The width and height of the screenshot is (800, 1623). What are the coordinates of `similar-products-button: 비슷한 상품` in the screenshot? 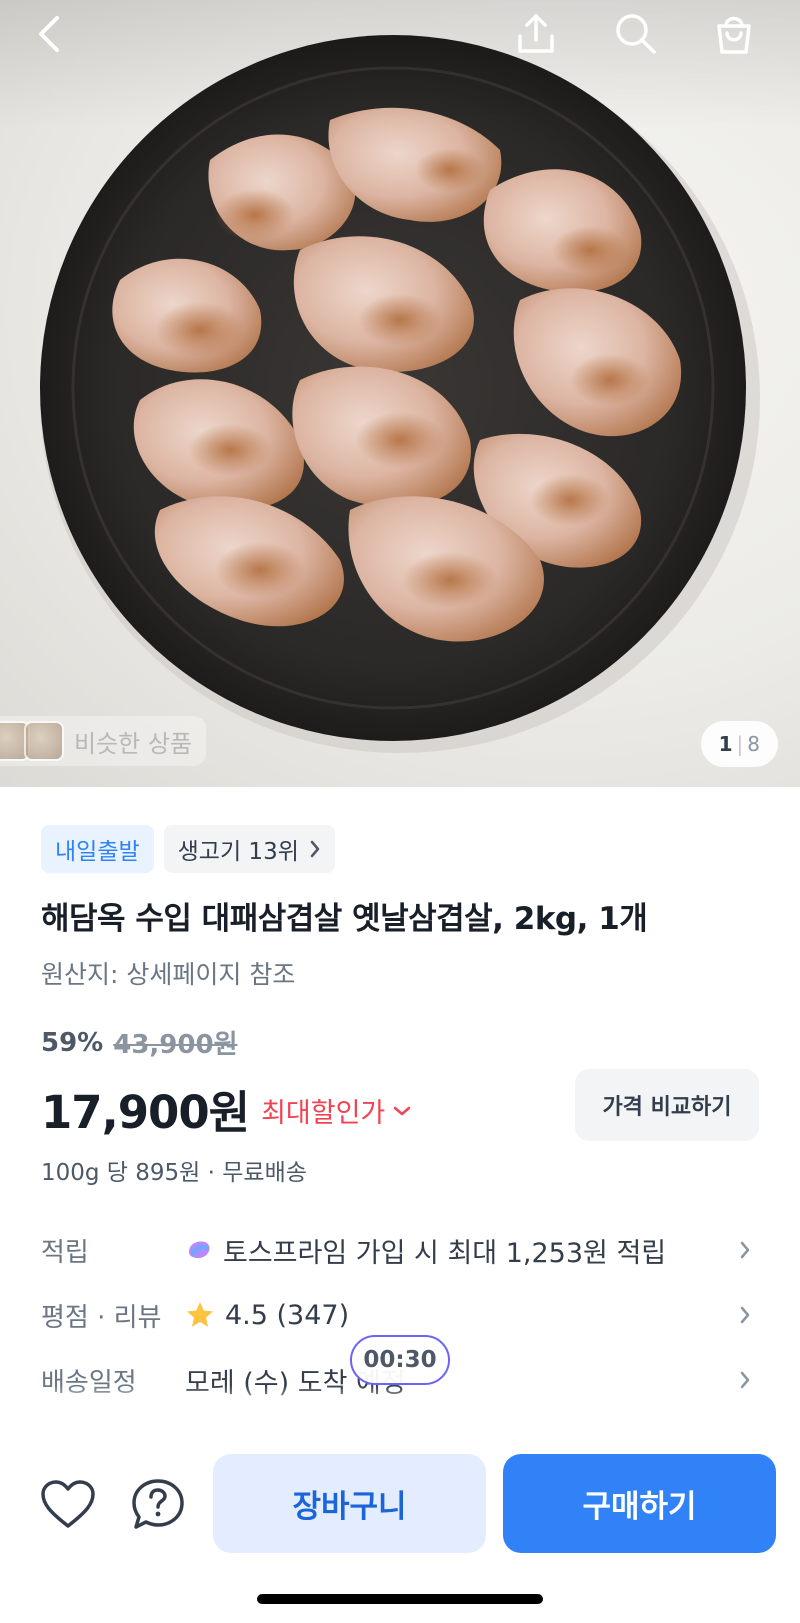 It's located at (103, 741).